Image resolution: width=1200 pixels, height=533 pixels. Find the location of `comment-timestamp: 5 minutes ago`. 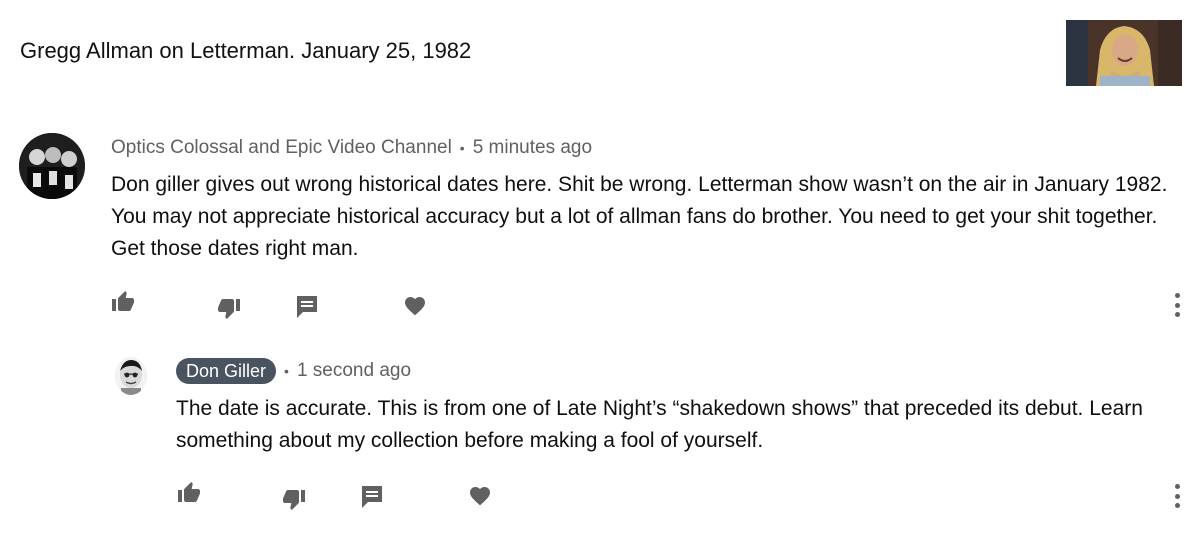

comment-timestamp: 5 minutes ago is located at coordinates (532, 148).